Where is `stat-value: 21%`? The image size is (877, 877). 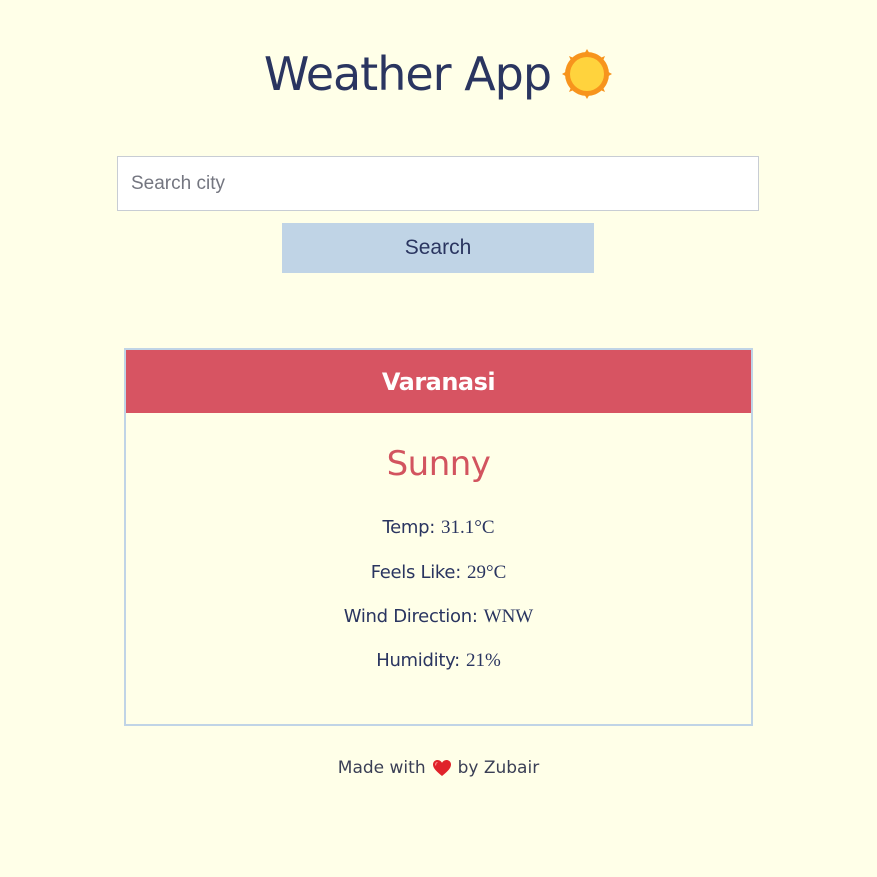
stat-value: 21% is located at coordinates (483, 660).